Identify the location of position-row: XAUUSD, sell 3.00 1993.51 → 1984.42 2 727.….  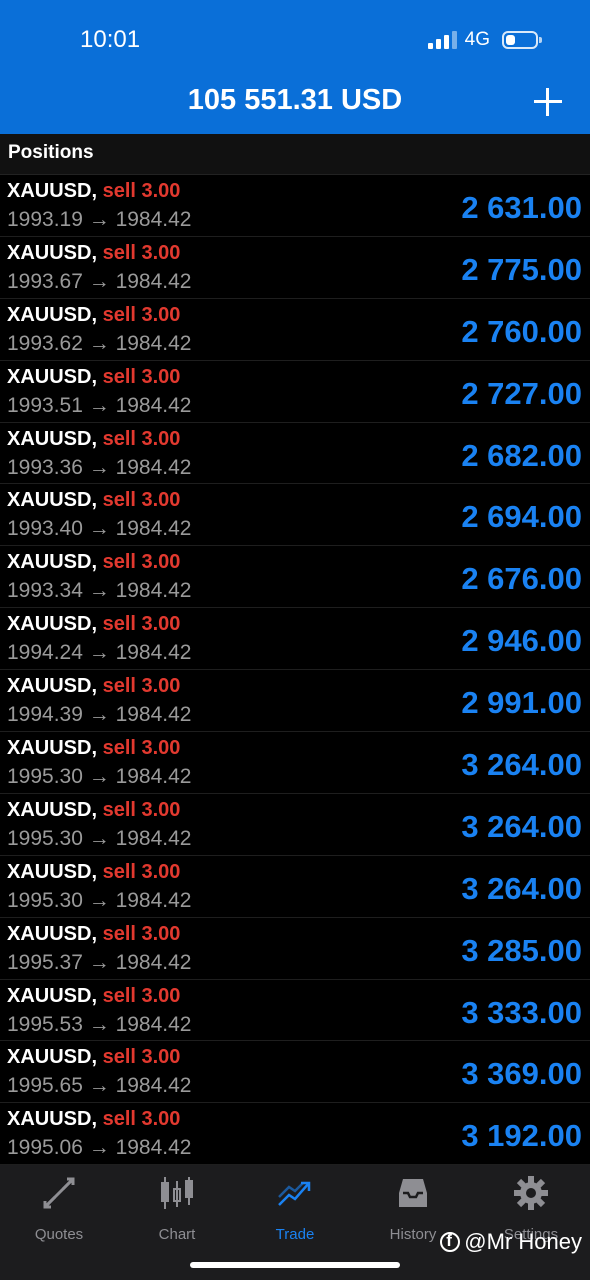
(295, 392).